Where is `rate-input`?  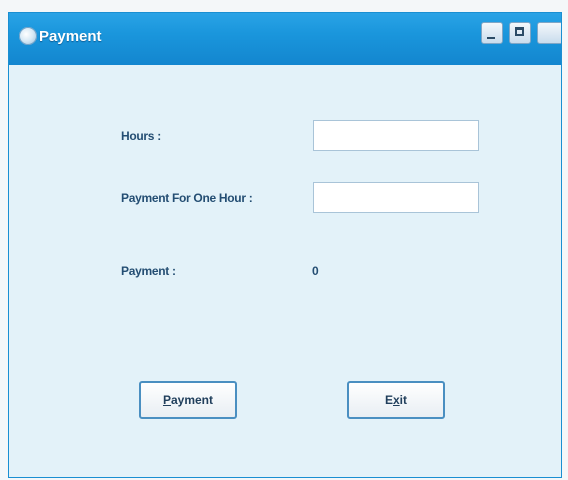 rate-input is located at coordinates (396, 197).